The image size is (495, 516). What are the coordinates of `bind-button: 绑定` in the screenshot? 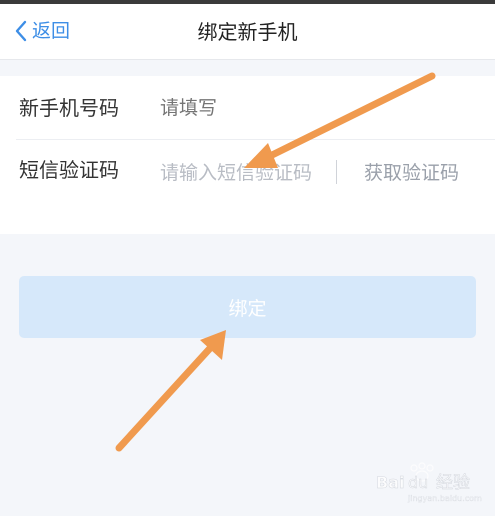 It's located at (247, 307).